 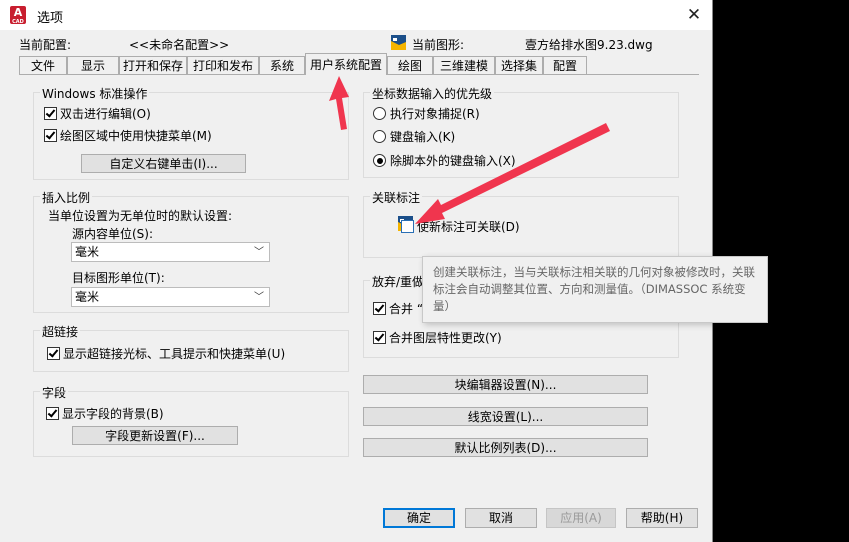 What do you see at coordinates (410, 65) in the screenshot?
I see `tab-drafting: 绘图` at bounding box center [410, 65].